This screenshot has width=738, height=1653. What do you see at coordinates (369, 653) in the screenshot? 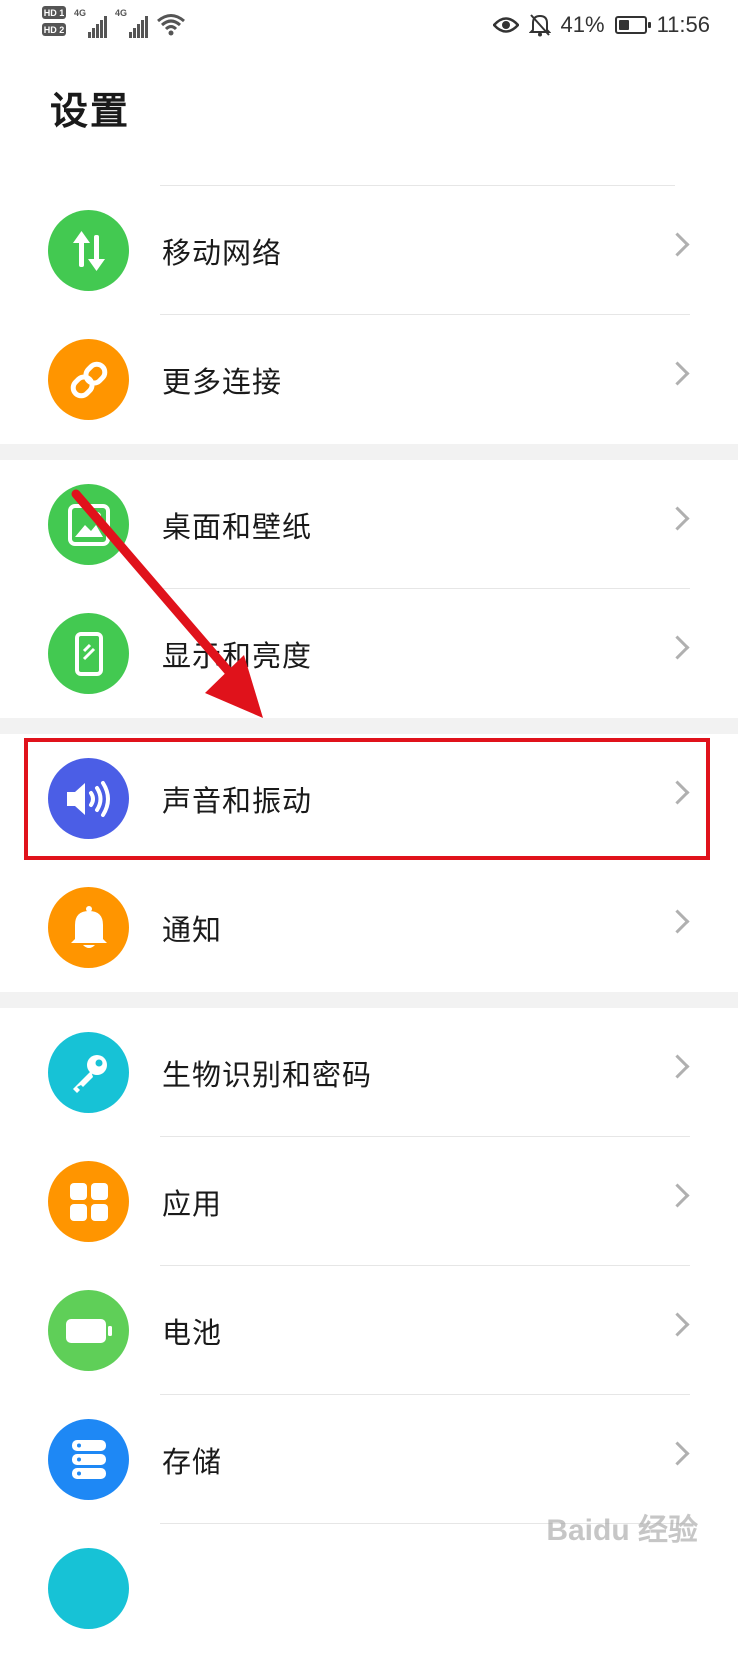
I see `settings-item-display: 显示和亮度` at bounding box center [369, 653].